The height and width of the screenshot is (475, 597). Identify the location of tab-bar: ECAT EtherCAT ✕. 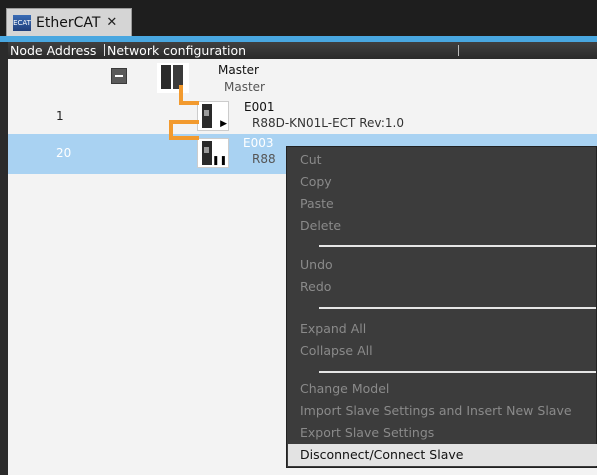
(298, 18).